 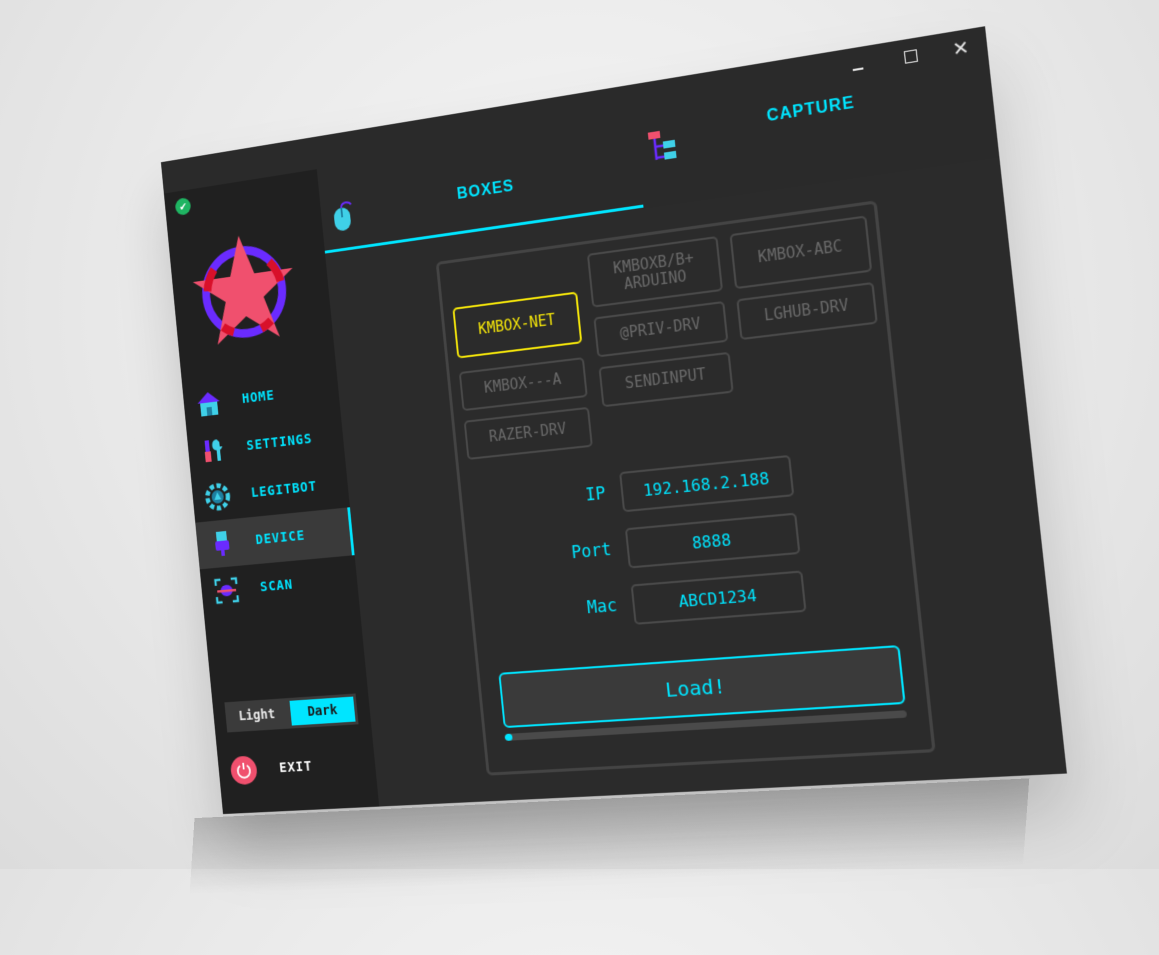 I want to click on device-kmbox-abc: KMBOX-ABC, so click(x=800, y=252).